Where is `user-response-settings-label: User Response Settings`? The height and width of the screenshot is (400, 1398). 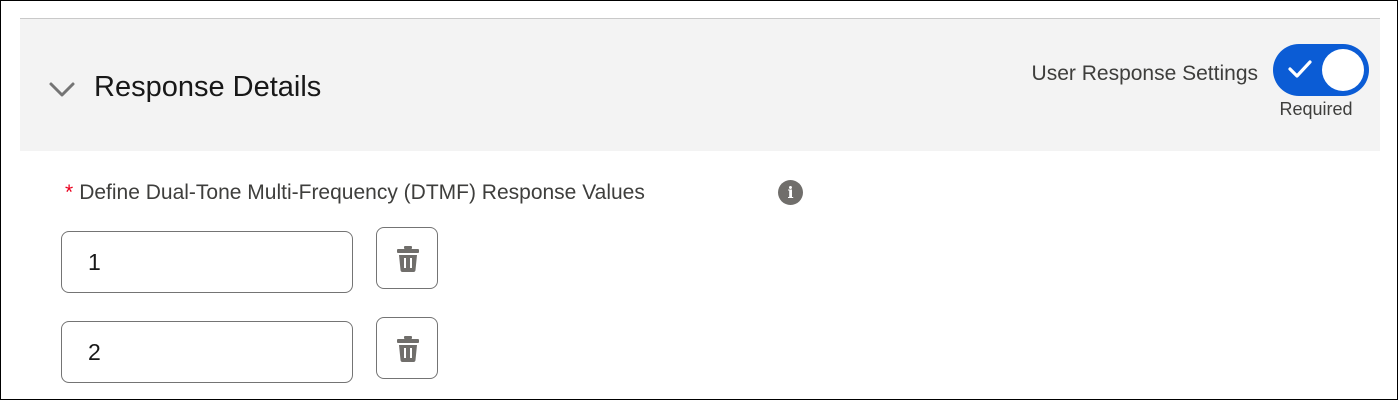
user-response-settings-label: User Response Settings is located at coordinates (1144, 73).